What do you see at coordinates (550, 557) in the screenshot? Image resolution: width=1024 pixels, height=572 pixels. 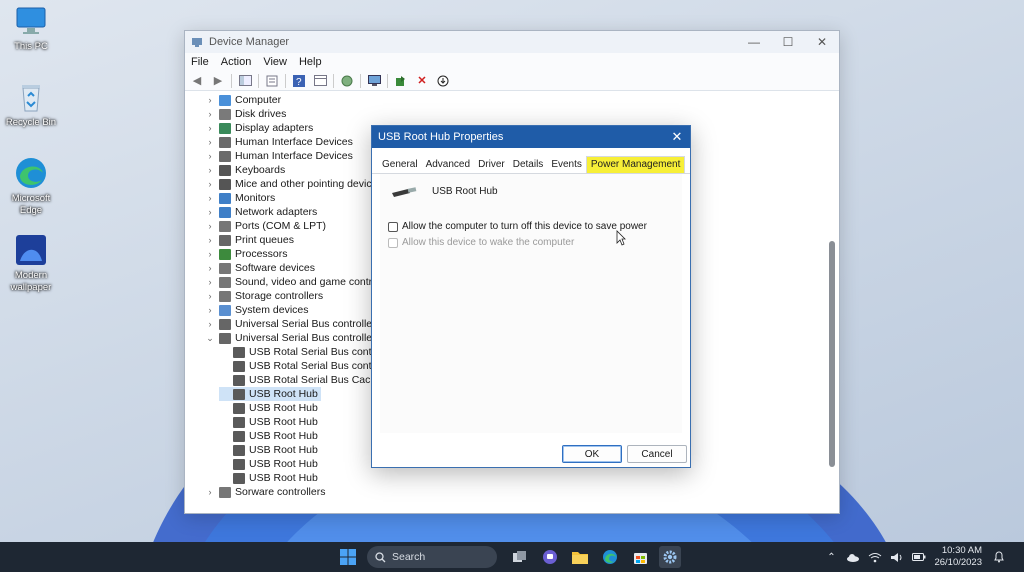 I see `teams-chat-icon` at bounding box center [550, 557].